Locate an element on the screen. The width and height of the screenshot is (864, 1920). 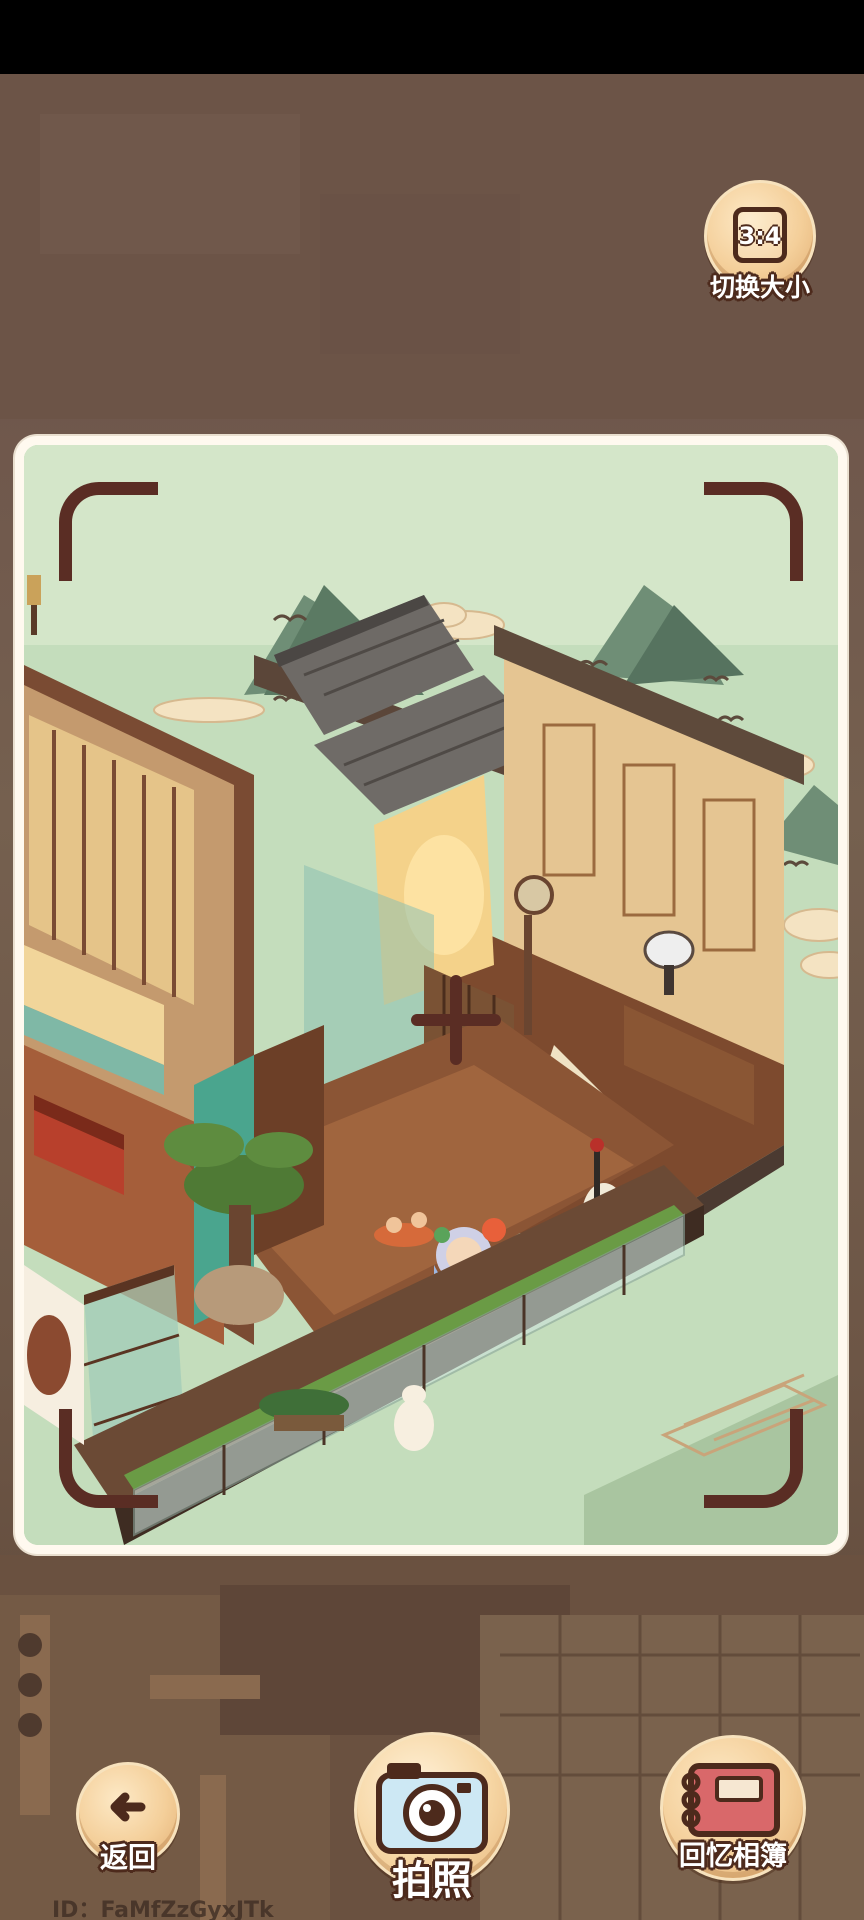
ratio-value: 3:4 is located at coordinates (760, 236).